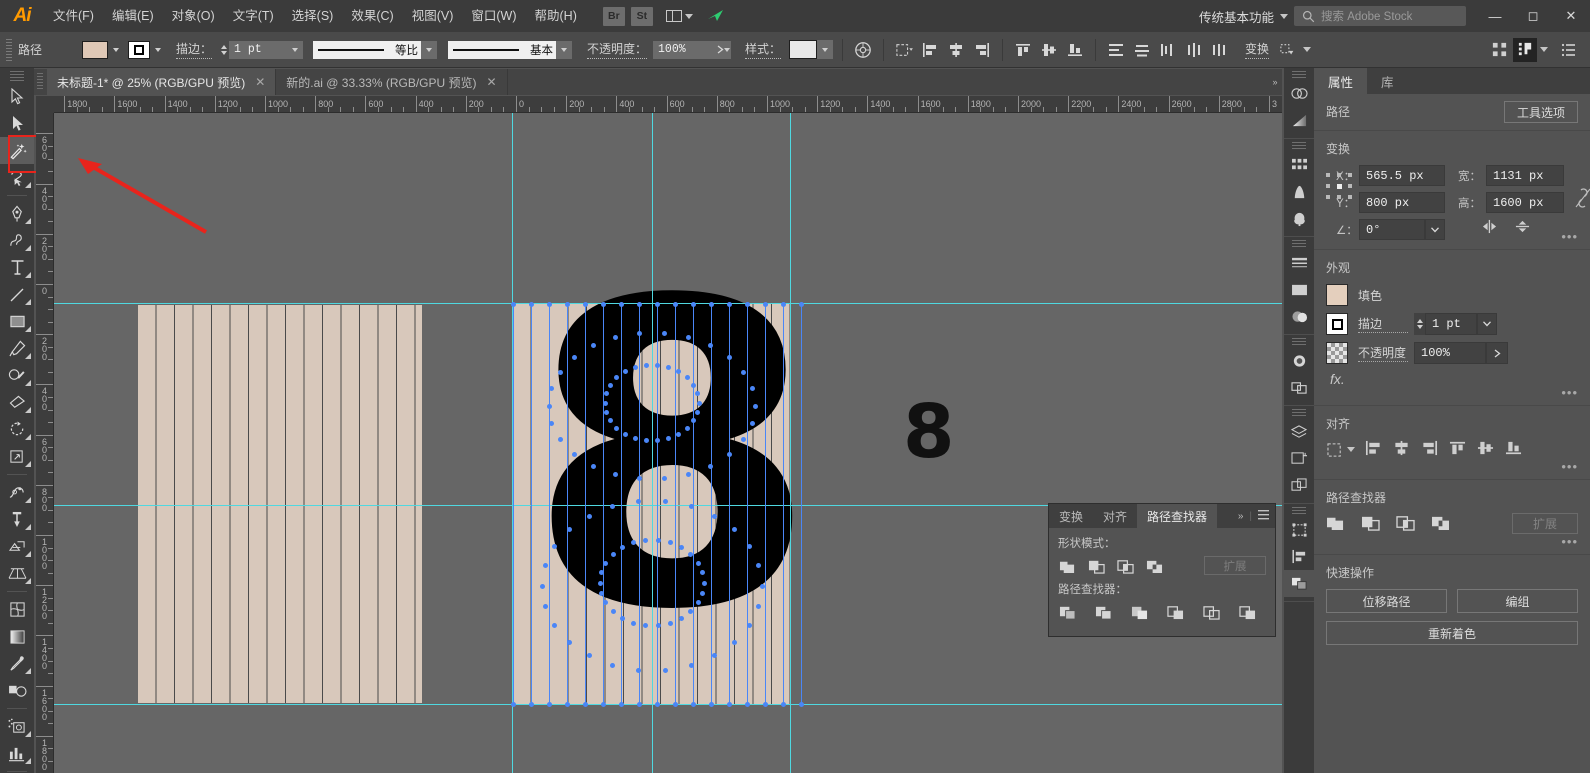 This screenshot has height=773, width=1590. What do you see at coordinates (1440, 524) in the screenshot?
I see `pf-exclude-icon` at bounding box center [1440, 524].